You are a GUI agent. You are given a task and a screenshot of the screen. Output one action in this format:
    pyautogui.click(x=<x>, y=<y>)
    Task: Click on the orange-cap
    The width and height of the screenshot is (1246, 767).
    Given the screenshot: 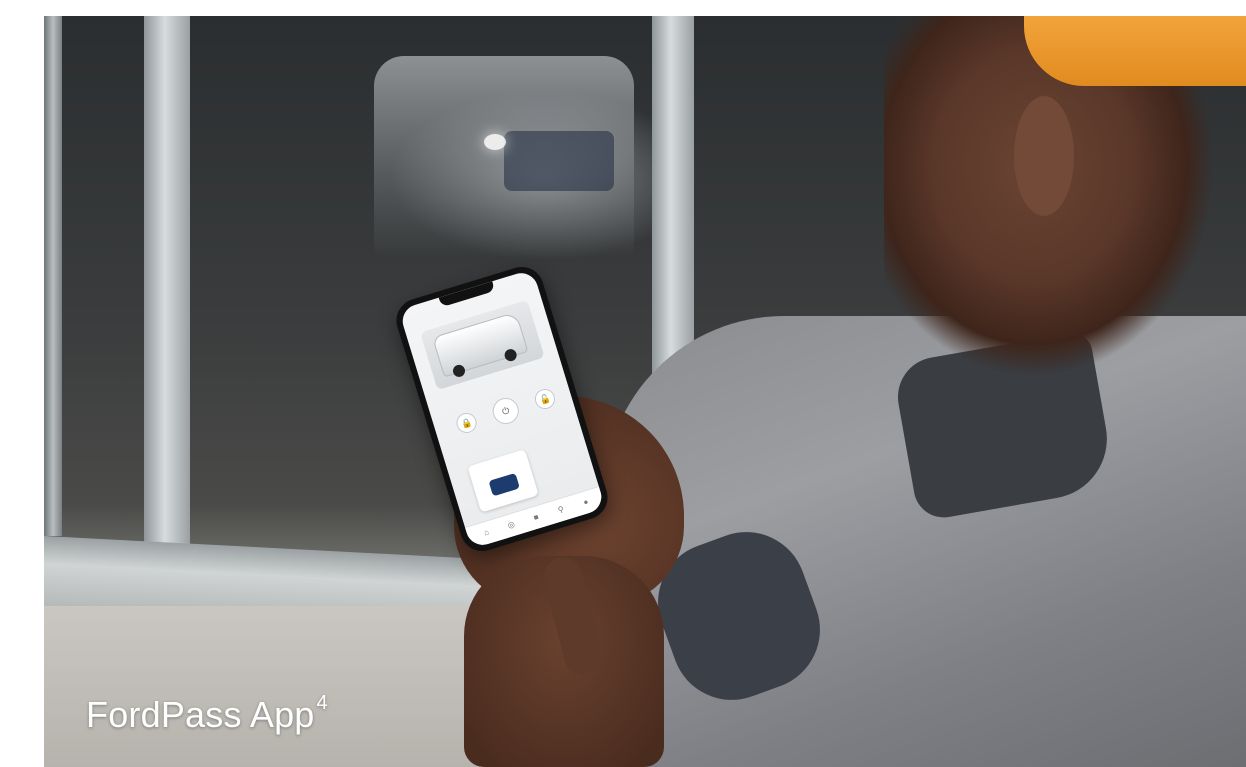 What is the action you would take?
    pyautogui.click(x=1135, y=51)
    